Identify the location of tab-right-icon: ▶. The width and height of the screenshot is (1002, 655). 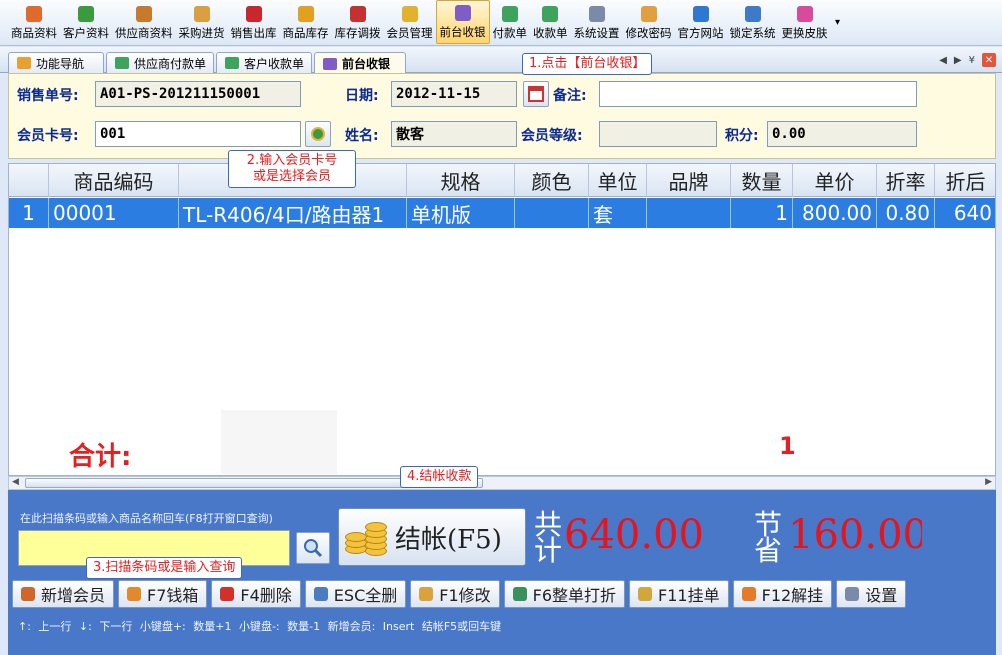
(958, 60).